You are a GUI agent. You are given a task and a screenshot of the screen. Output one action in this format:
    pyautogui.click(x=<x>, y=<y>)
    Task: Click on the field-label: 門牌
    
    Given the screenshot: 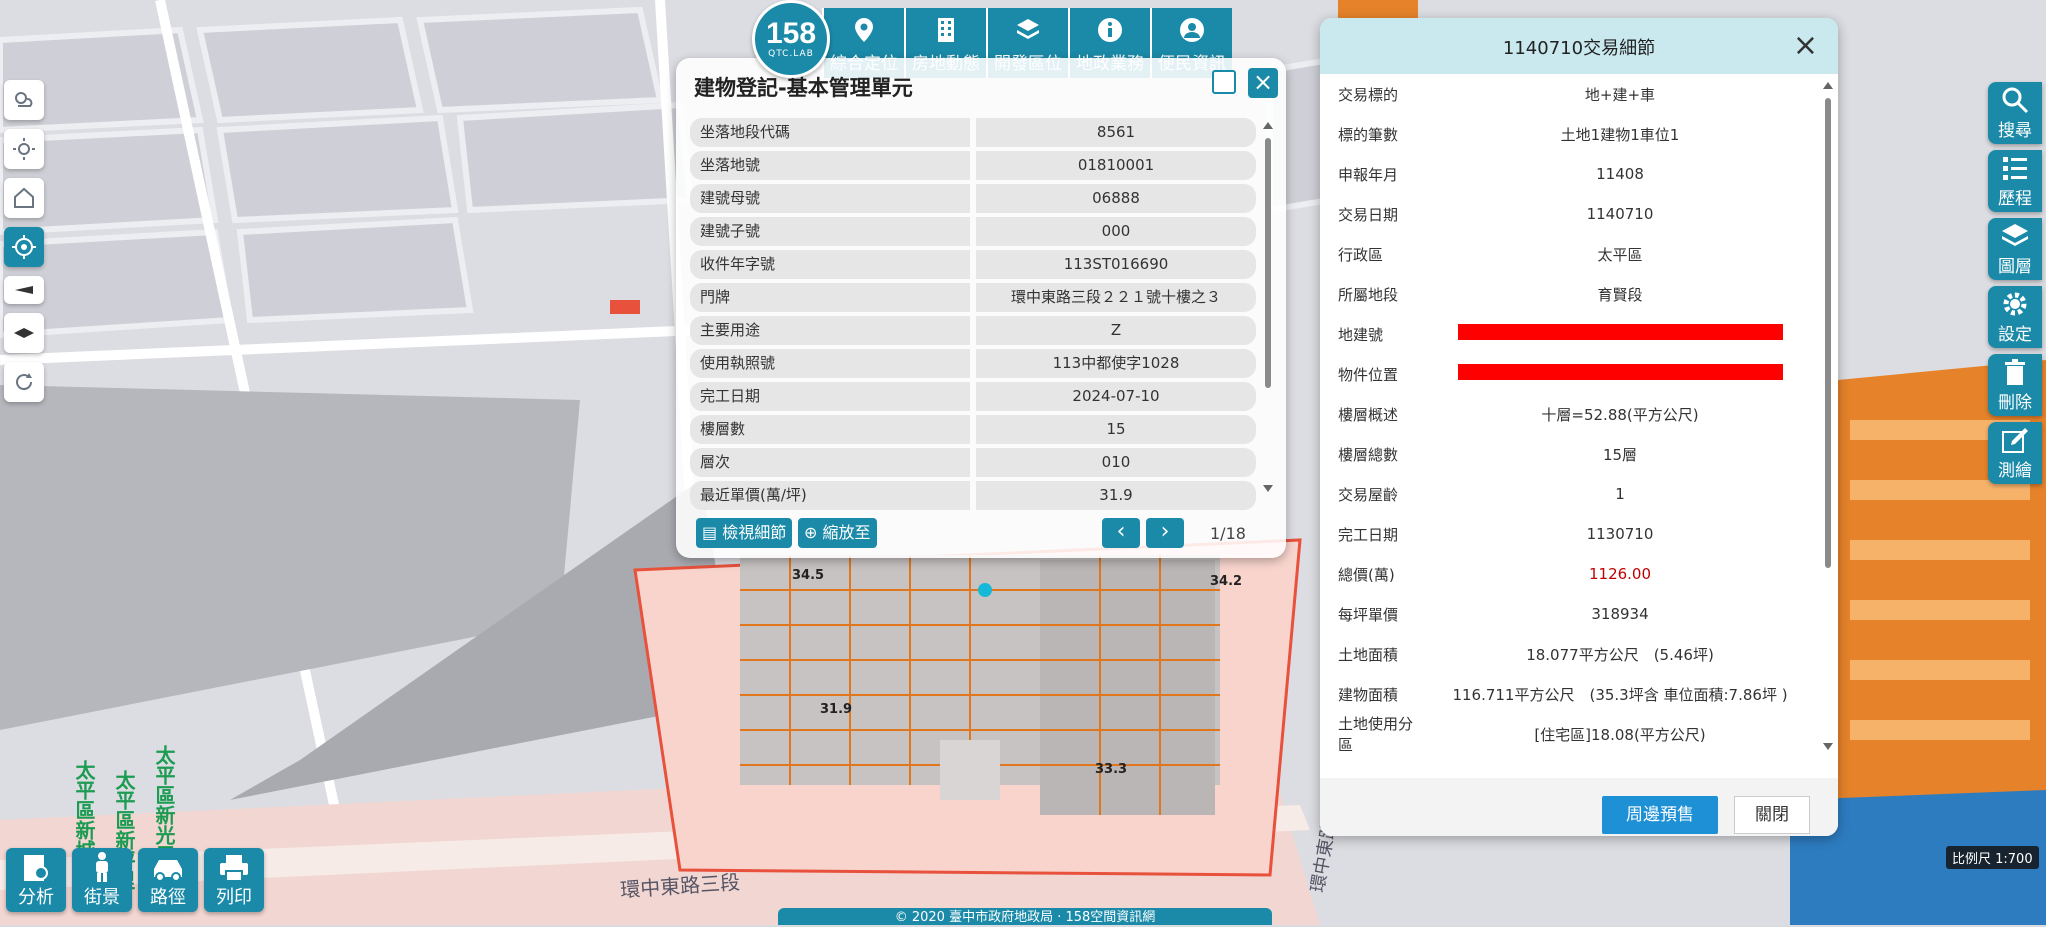 What is the action you would take?
    pyautogui.click(x=830, y=297)
    